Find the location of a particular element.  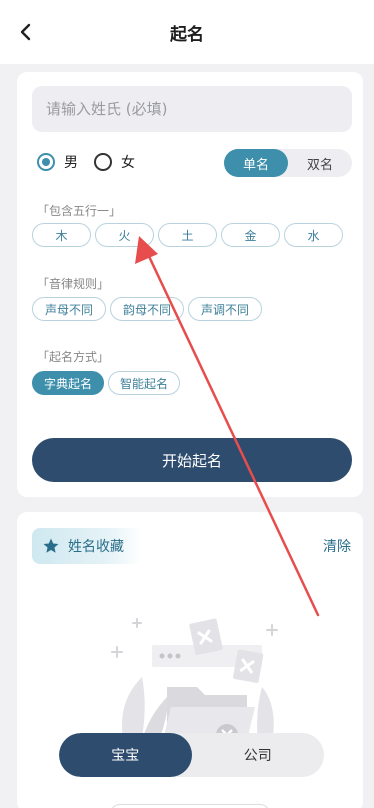

element-tag-fire: 火 is located at coordinates (124, 235).